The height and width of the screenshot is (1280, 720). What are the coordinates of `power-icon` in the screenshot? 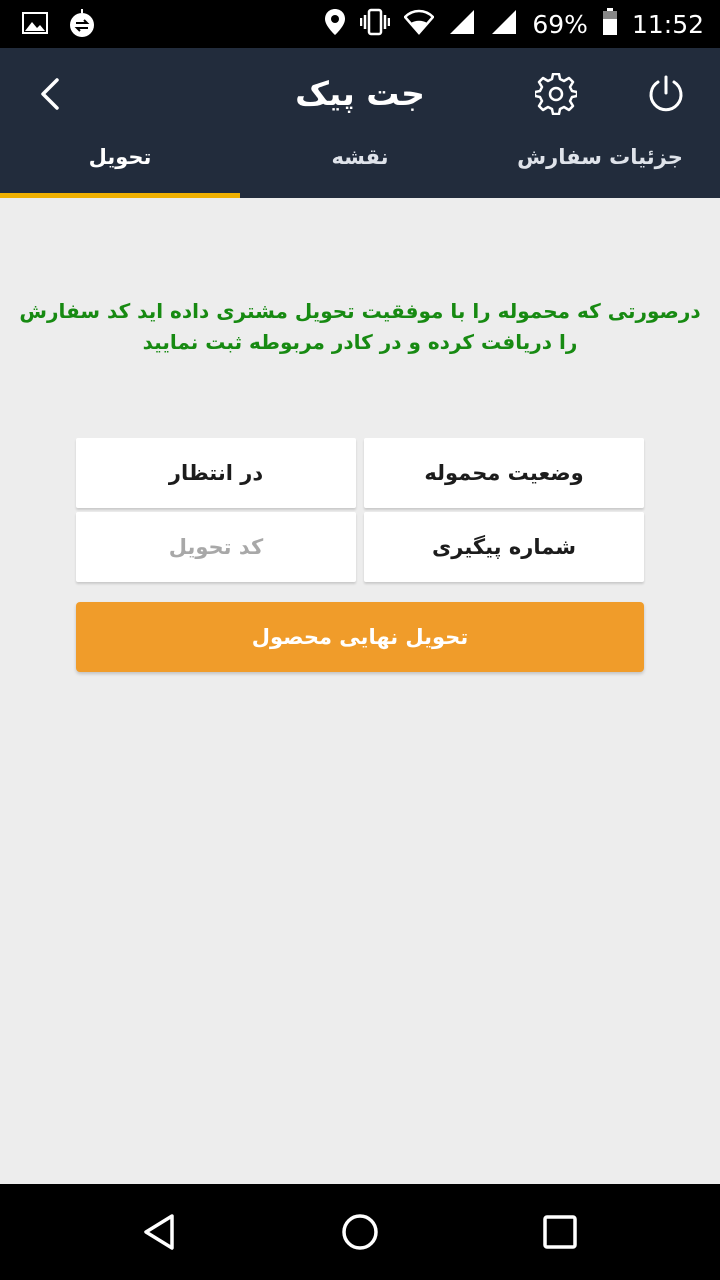 It's located at (666, 93).